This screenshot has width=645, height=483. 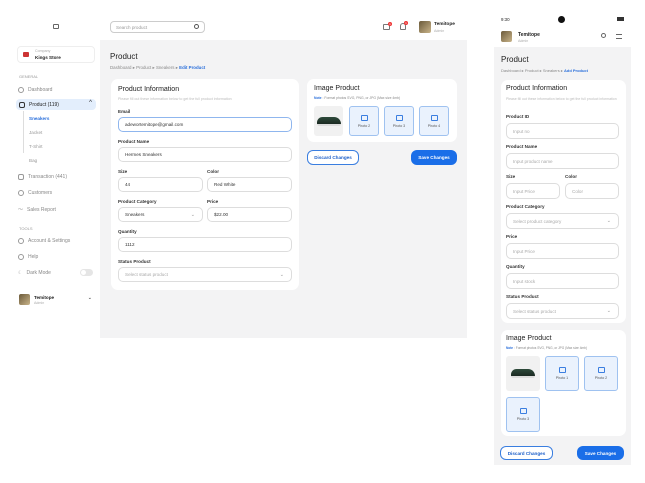 What do you see at coordinates (562, 221) in the screenshot?
I see `product-category-select: Select product category ⌄` at bounding box center [562, 221].